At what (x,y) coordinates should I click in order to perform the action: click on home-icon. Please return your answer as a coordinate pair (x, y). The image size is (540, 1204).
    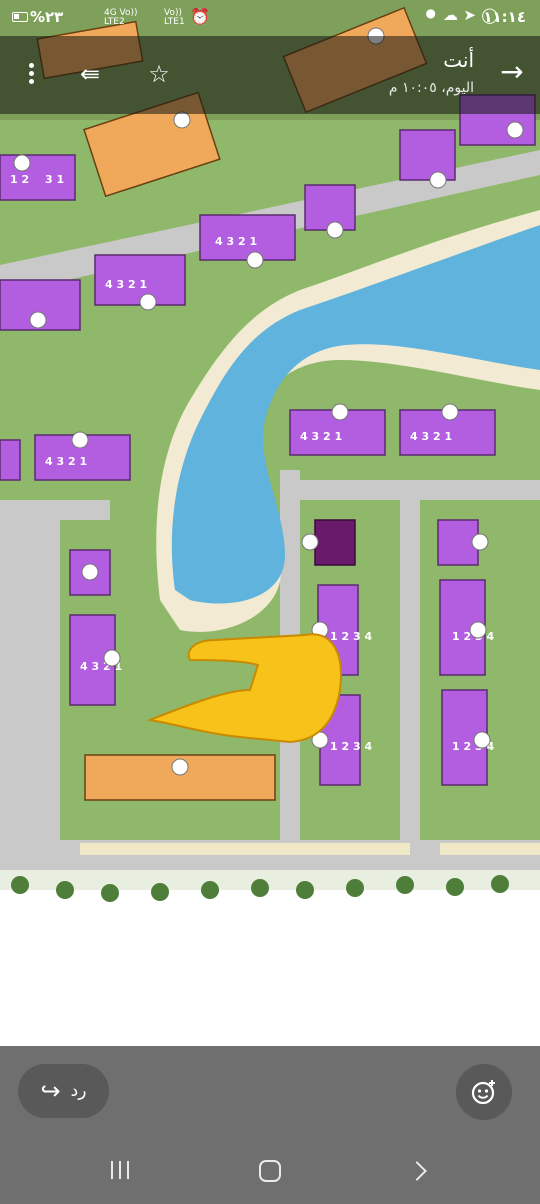
    Looking at the image, I should click on (270, 1171).